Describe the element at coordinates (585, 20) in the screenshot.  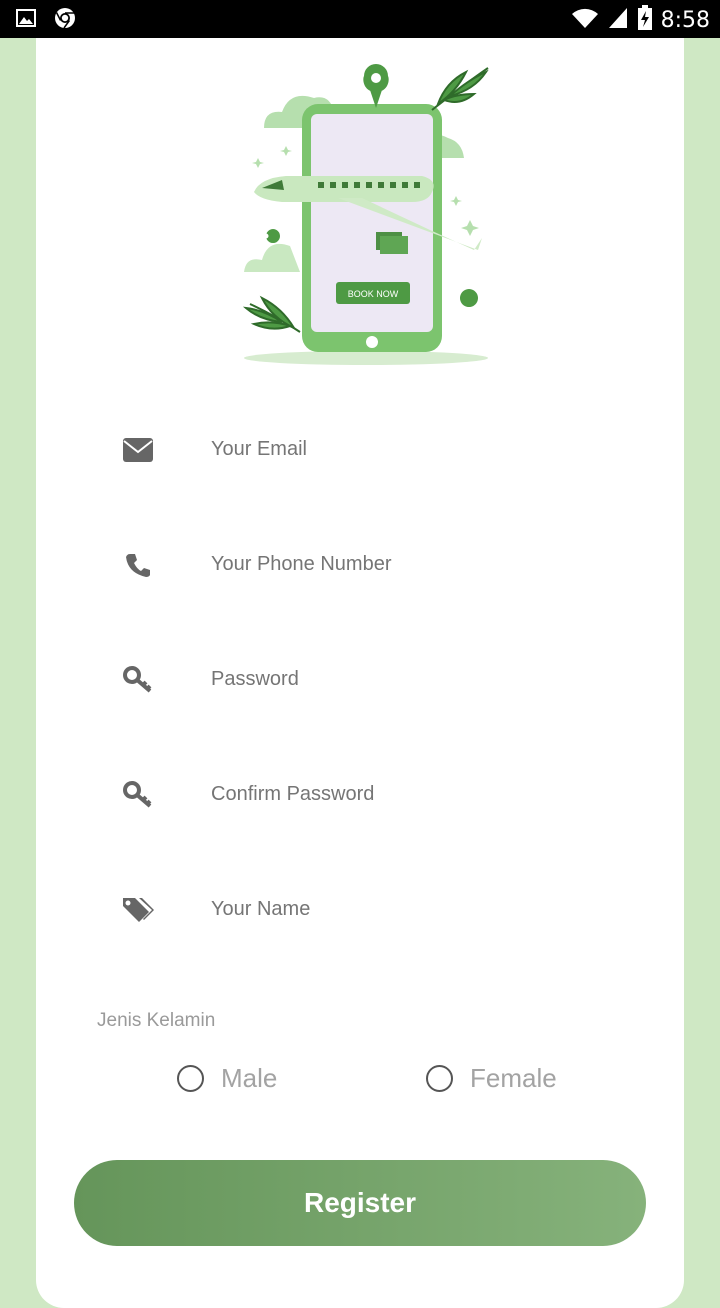
I see `wifi-icon` at that location.